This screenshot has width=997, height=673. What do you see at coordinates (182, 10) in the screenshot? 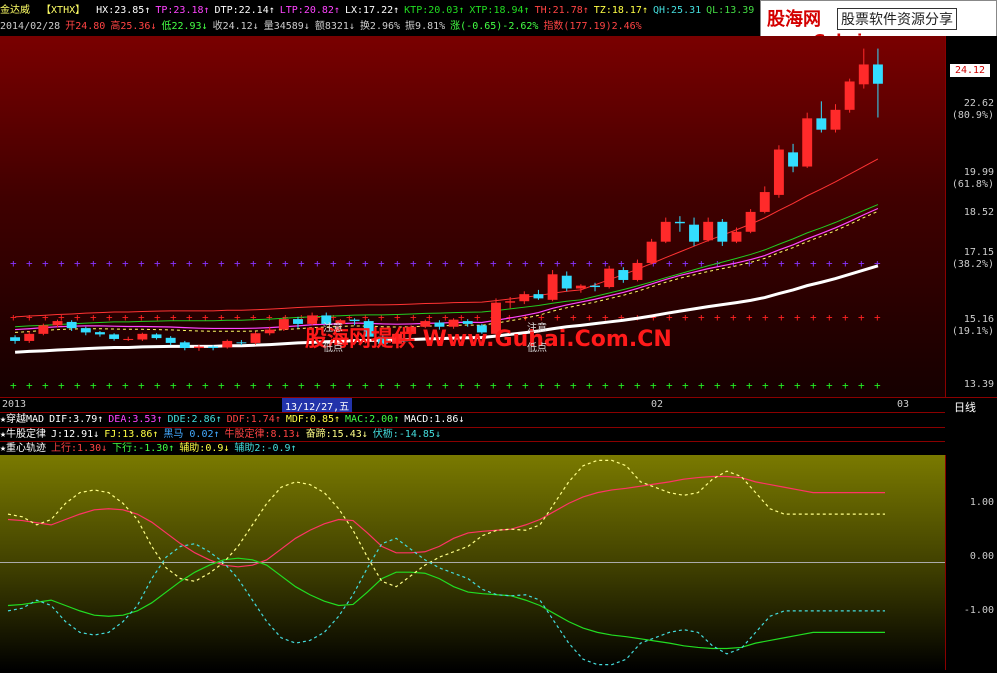
I see `header-indicator-1: TP:23.18↑` at bounding box center [182, 10].